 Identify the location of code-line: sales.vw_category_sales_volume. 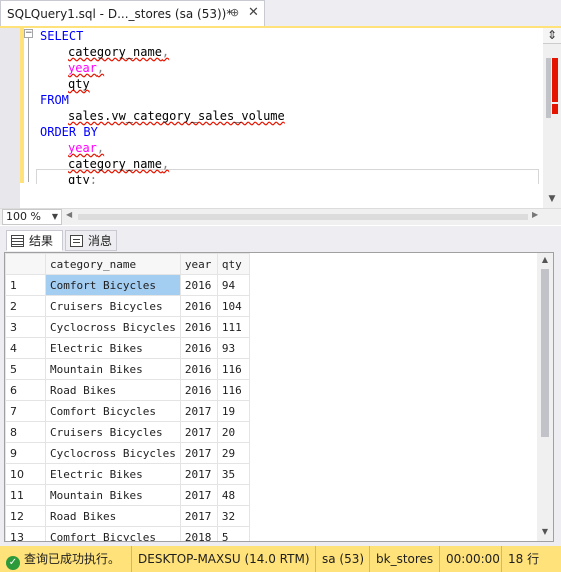
(162, 116).